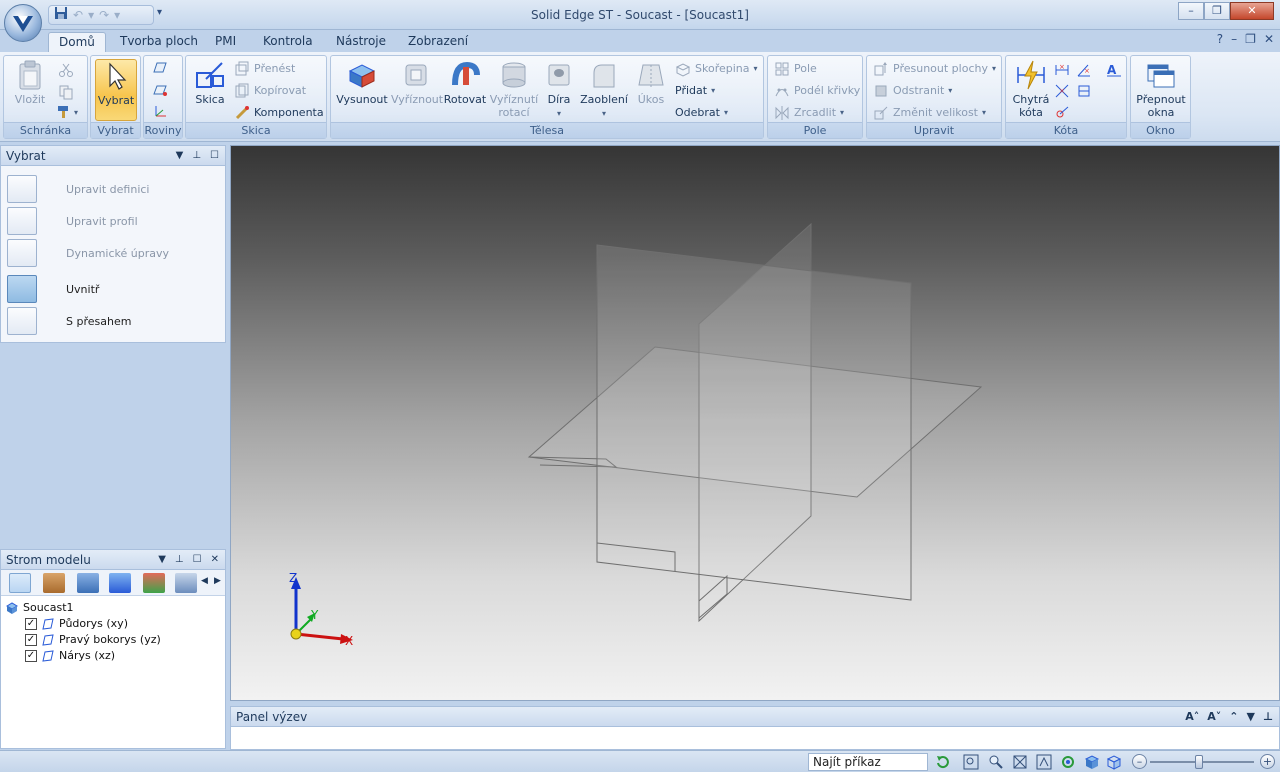 This screenshot has width=1280, height=772. I want to click on document-minimize-button: –, so click(1234, 39).